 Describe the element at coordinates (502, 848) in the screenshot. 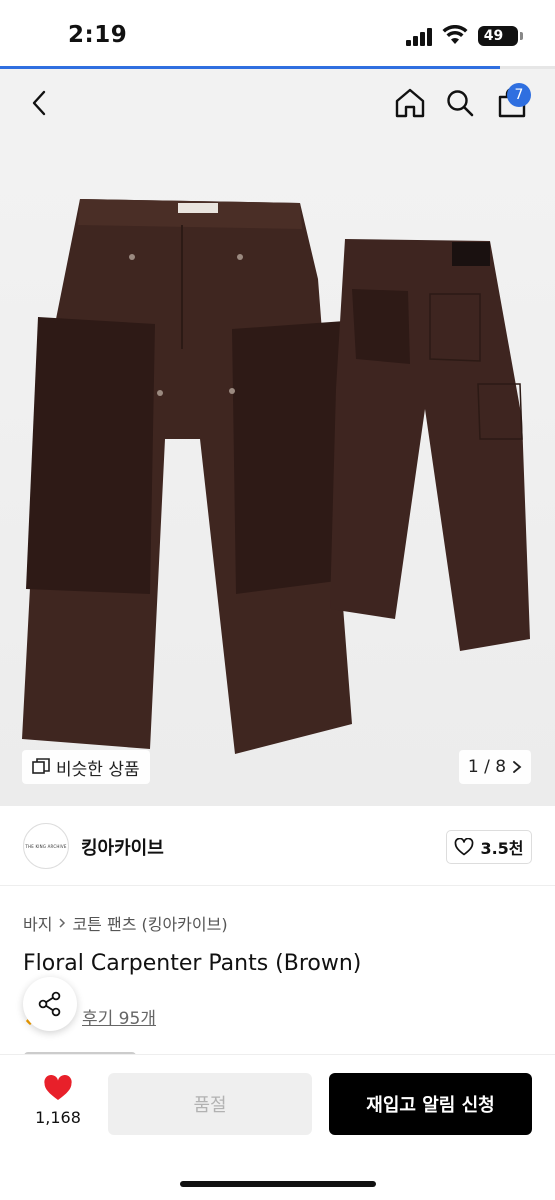

I see `brand-like-count: 3.5천` at that location.